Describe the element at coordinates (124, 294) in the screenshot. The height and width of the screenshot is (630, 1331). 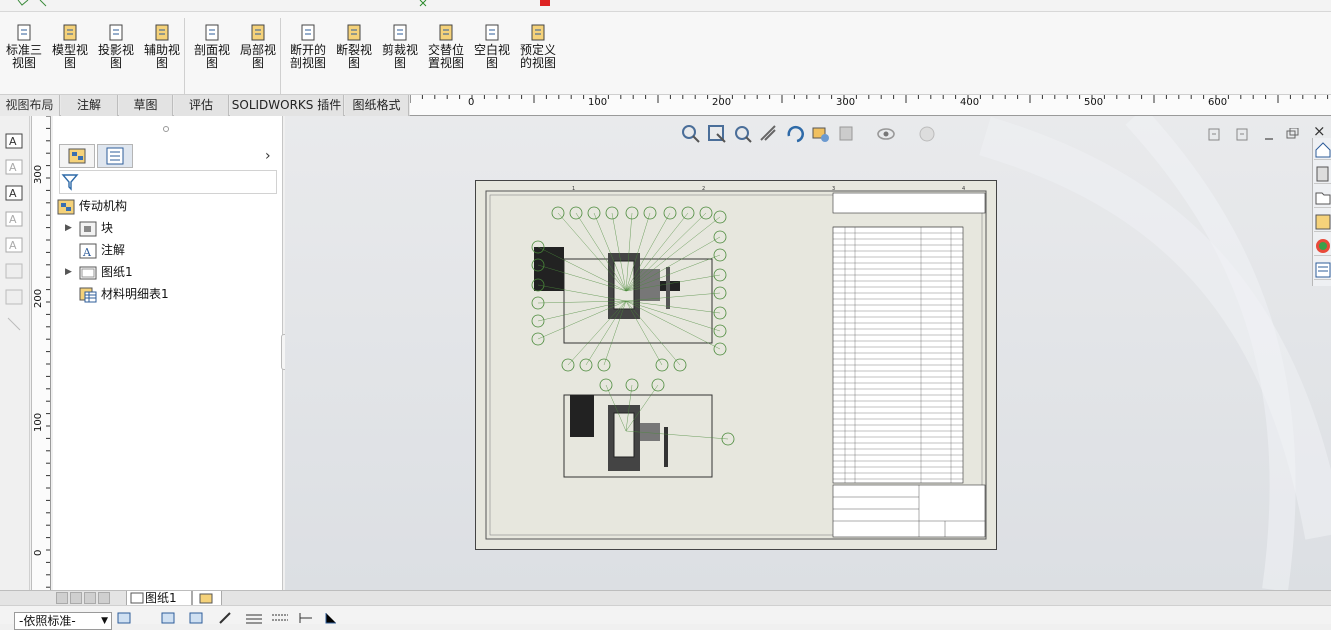
I see `tree-item-bom: 材料明细表1` at that location.